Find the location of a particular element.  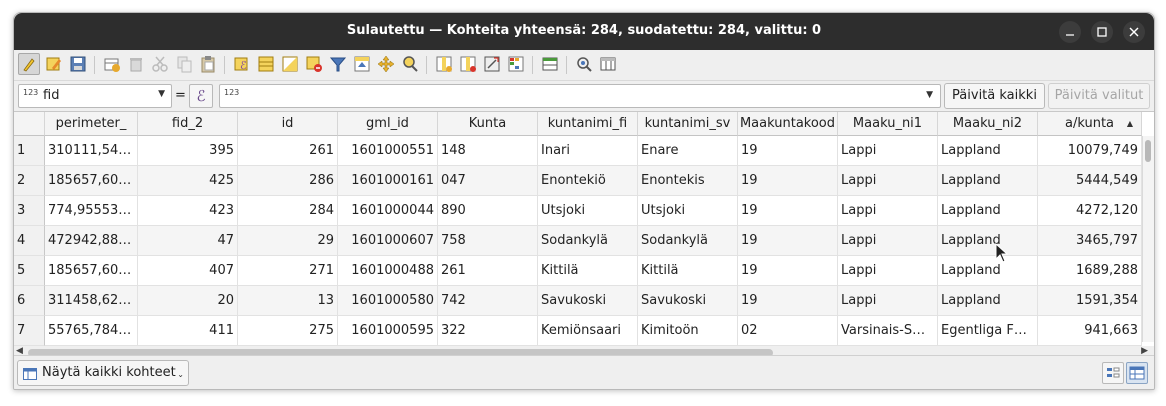

table-cell: 148 is located at coordinates (488, 151).